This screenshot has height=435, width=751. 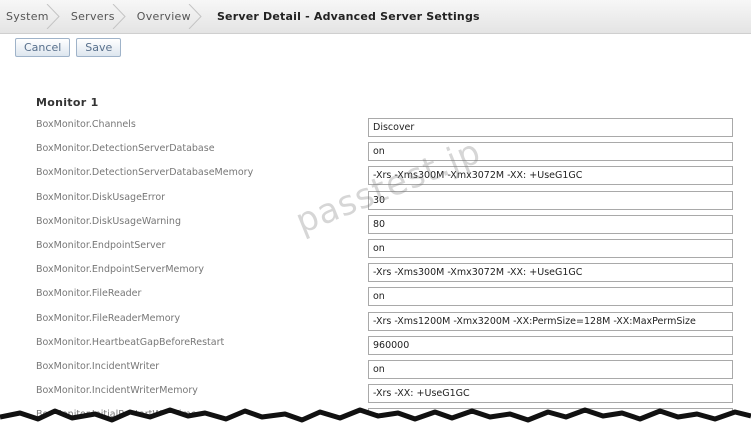 What do you see at coordinates (67, 102) in the screenshot?
I see `section-title: Monitor 1` at bounding box center [67, 102].